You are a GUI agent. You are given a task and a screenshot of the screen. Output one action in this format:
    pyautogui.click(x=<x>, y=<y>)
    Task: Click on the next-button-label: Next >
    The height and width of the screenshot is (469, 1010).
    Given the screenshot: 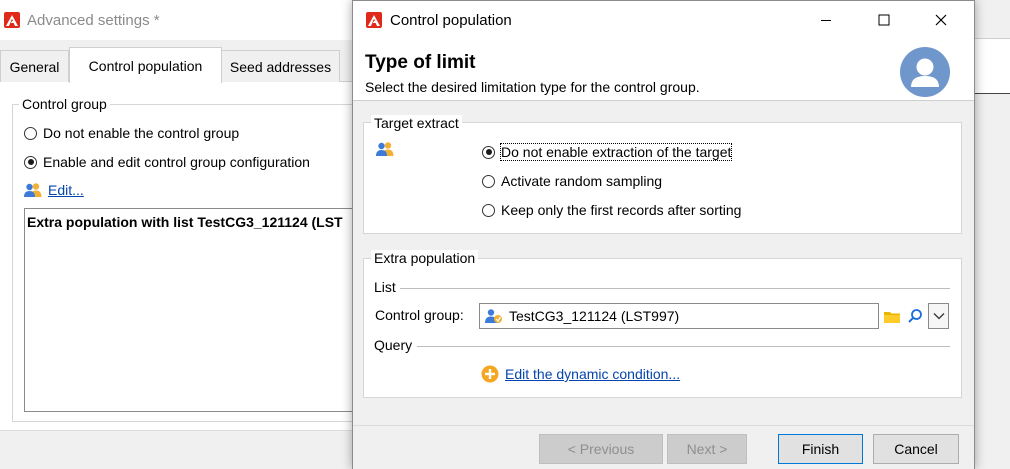 What is the action you would take?
    pyautogui.click(x=707, y=449)
    